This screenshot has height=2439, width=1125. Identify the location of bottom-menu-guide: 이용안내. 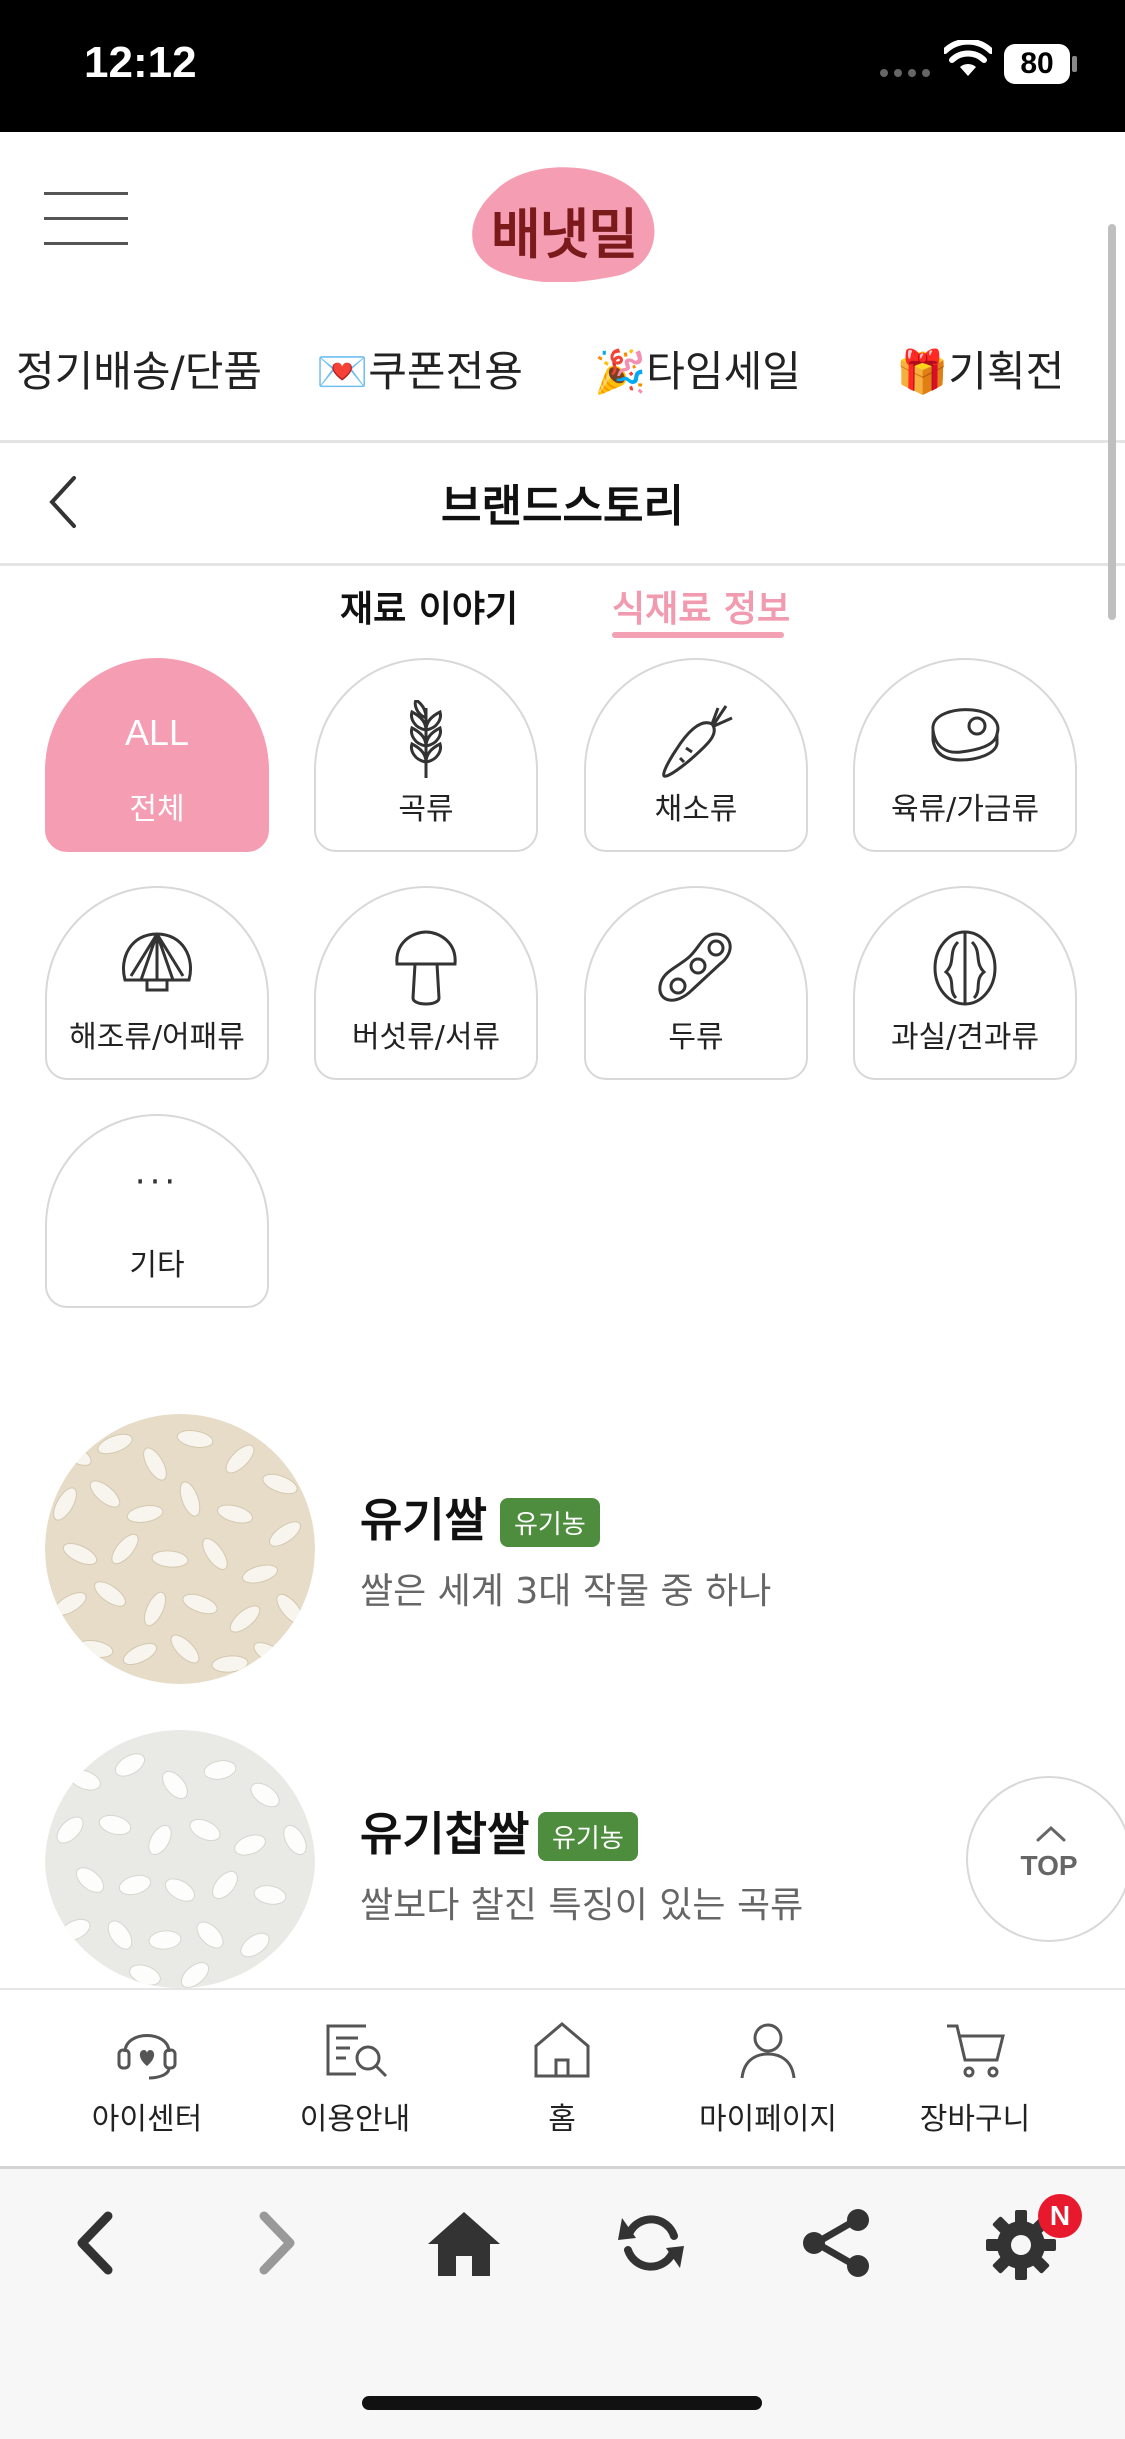
(355, 2079).